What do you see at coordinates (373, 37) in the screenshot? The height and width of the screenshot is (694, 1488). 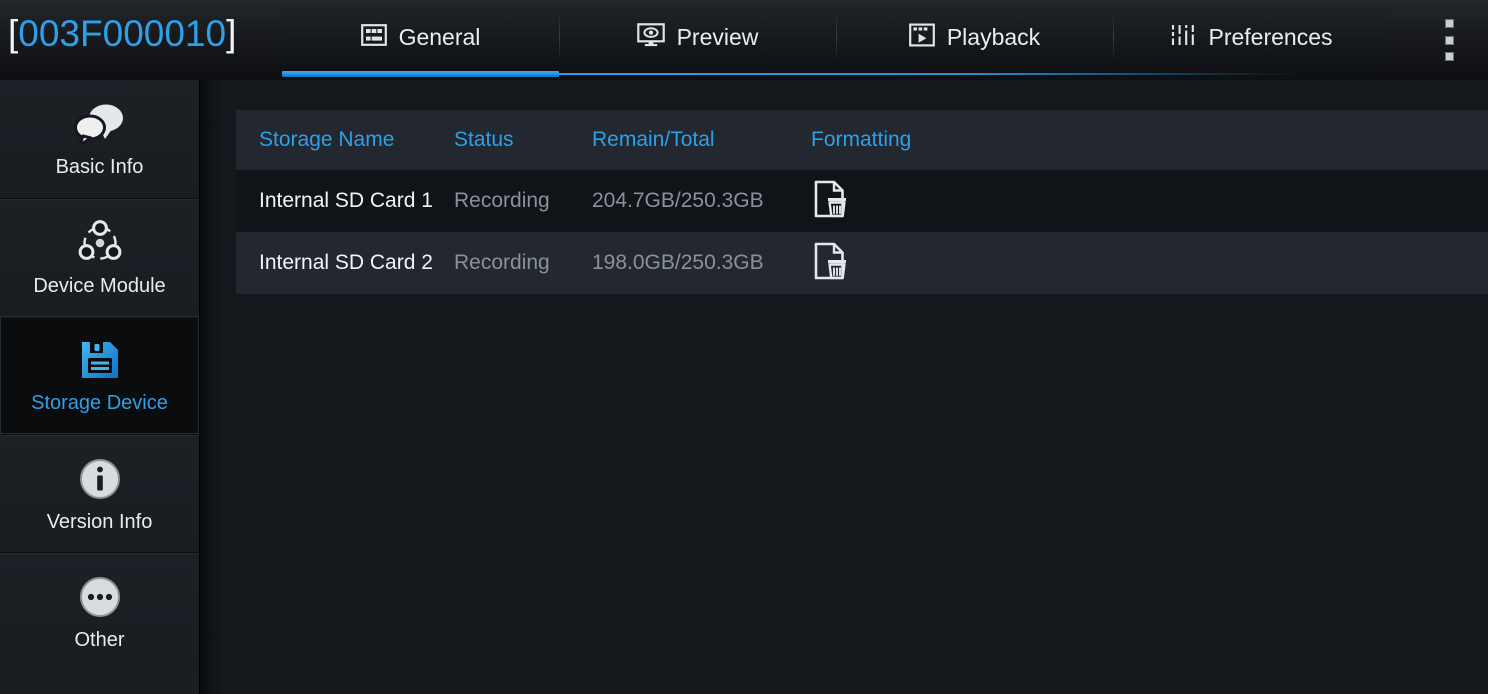 I see `grid-icon` at bounding box center [373, 37].